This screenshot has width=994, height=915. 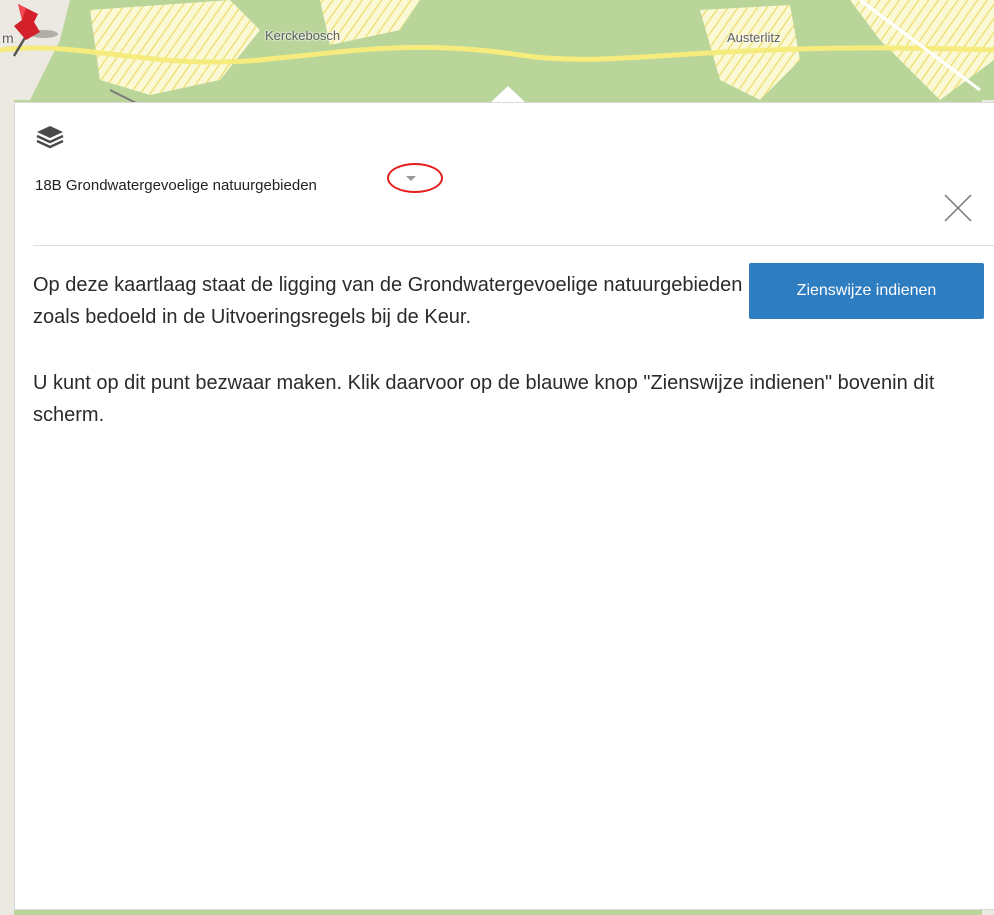 I want to click on popup-pointer, so click(x=508, y=94).